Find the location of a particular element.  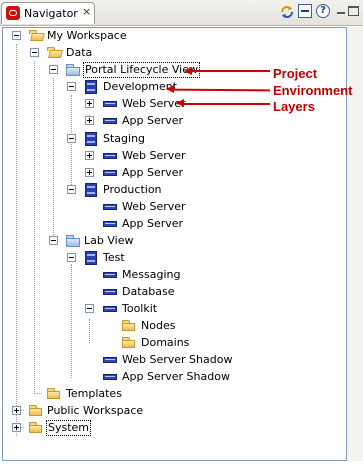

tab-navigator: Navigator × is located at coordinates (48, 13).